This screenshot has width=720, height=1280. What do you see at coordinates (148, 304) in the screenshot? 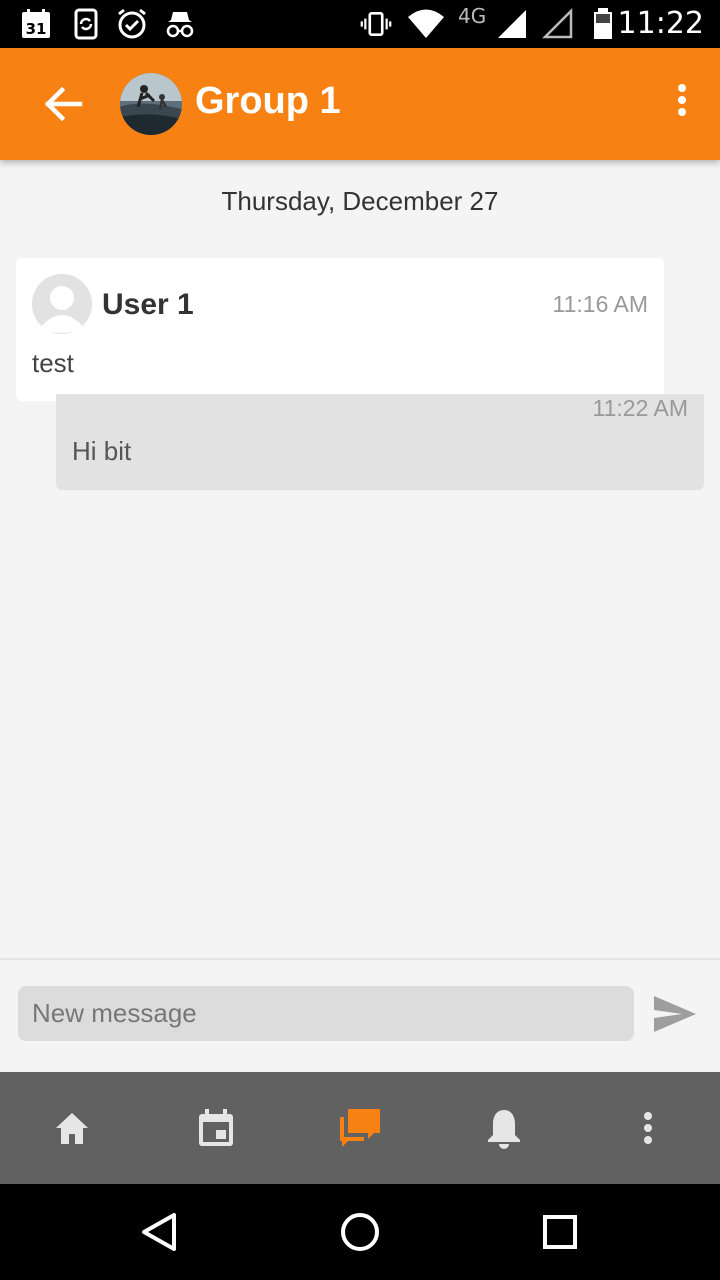
I see `sender-name: User 1` at bounding box center [148, 304].